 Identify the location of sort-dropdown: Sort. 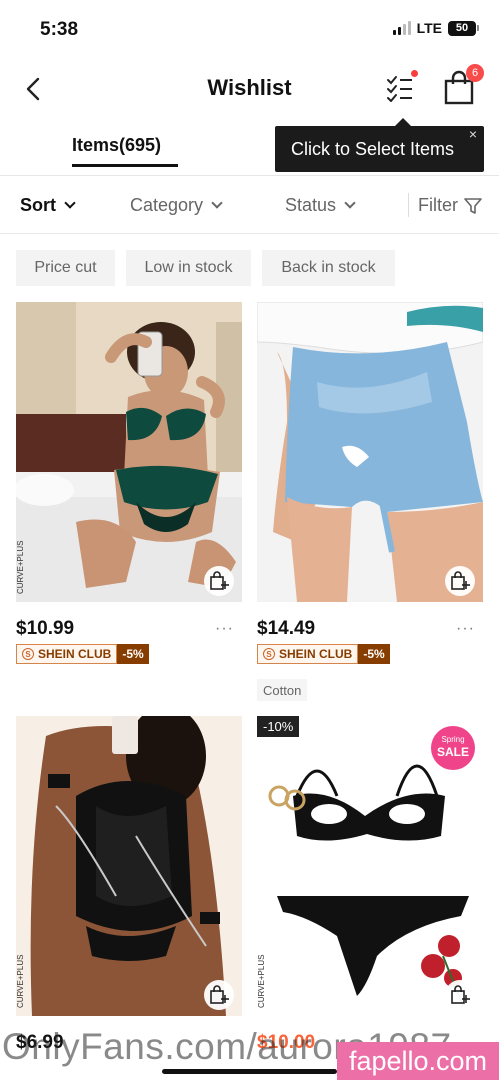
(48, 205).